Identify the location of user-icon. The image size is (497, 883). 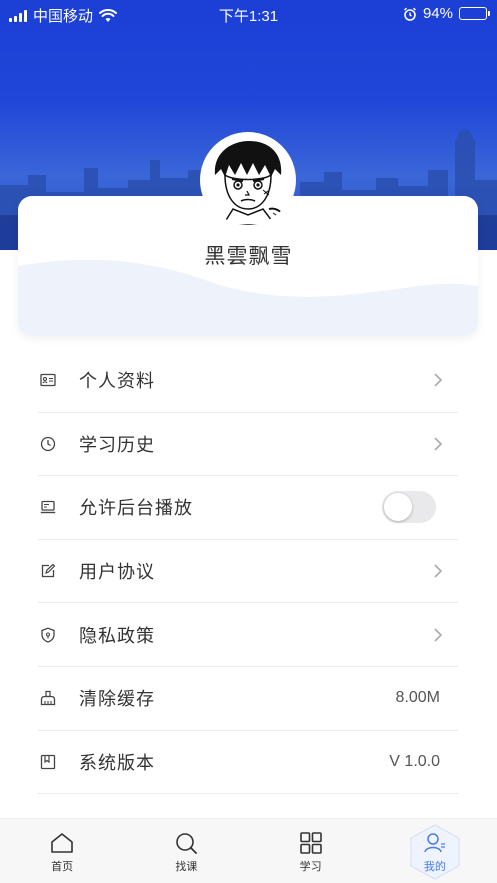
(434, 843).